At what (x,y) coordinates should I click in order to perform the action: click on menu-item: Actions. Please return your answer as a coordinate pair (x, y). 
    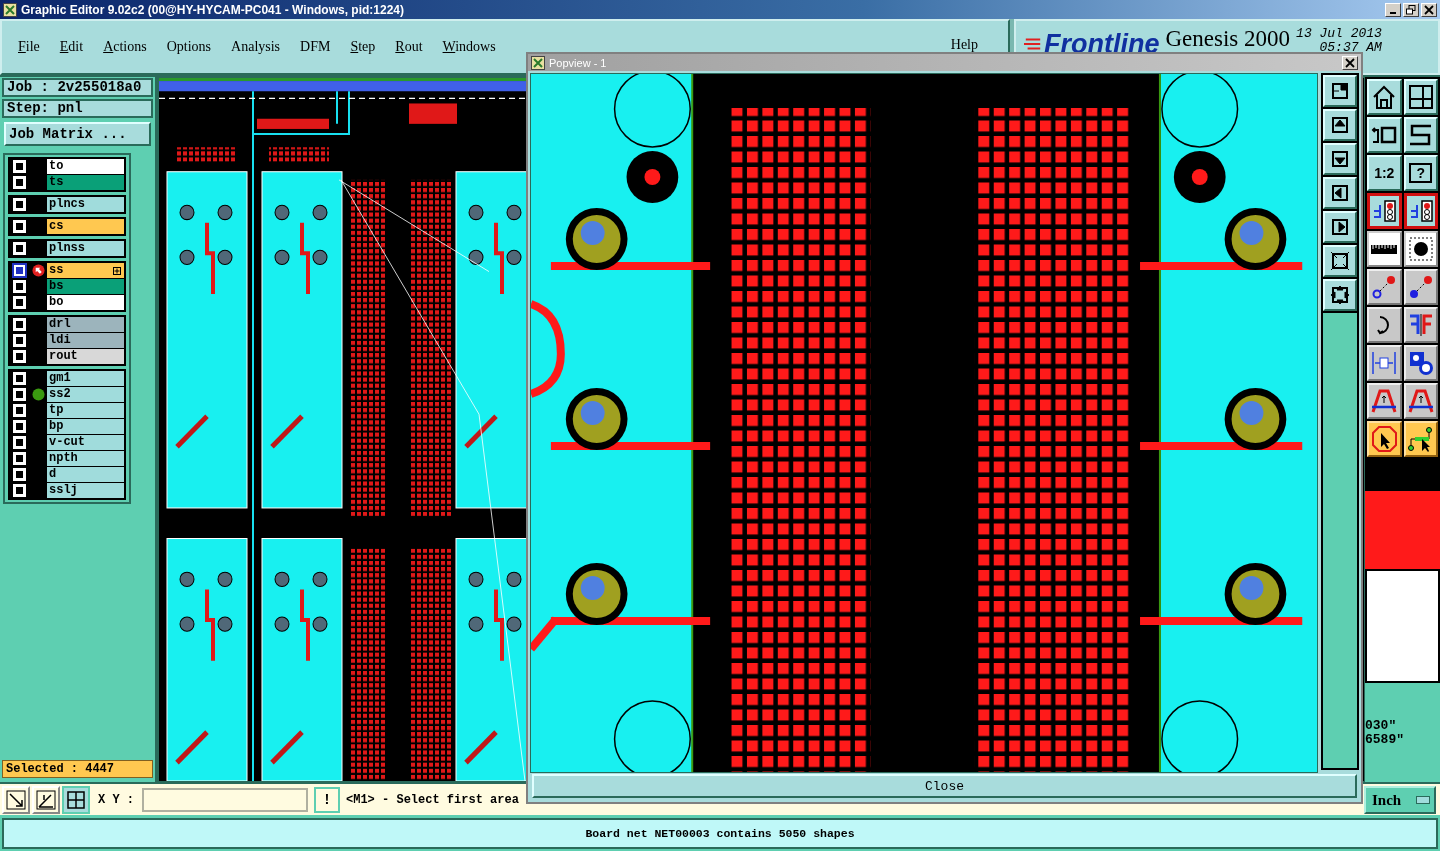
    Looking at the image, I should click on (125, 47).